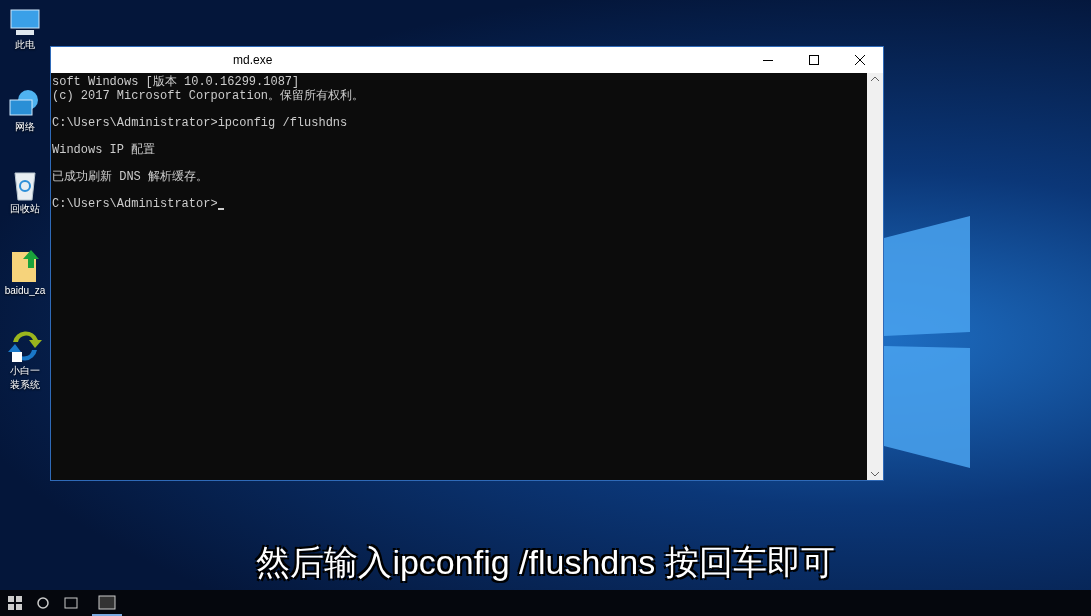 The height and width of the screenshot is (616, 1091). Describe the element at coordinates (768, 60) in the screenshot. I see `minimize-icon` at that location.